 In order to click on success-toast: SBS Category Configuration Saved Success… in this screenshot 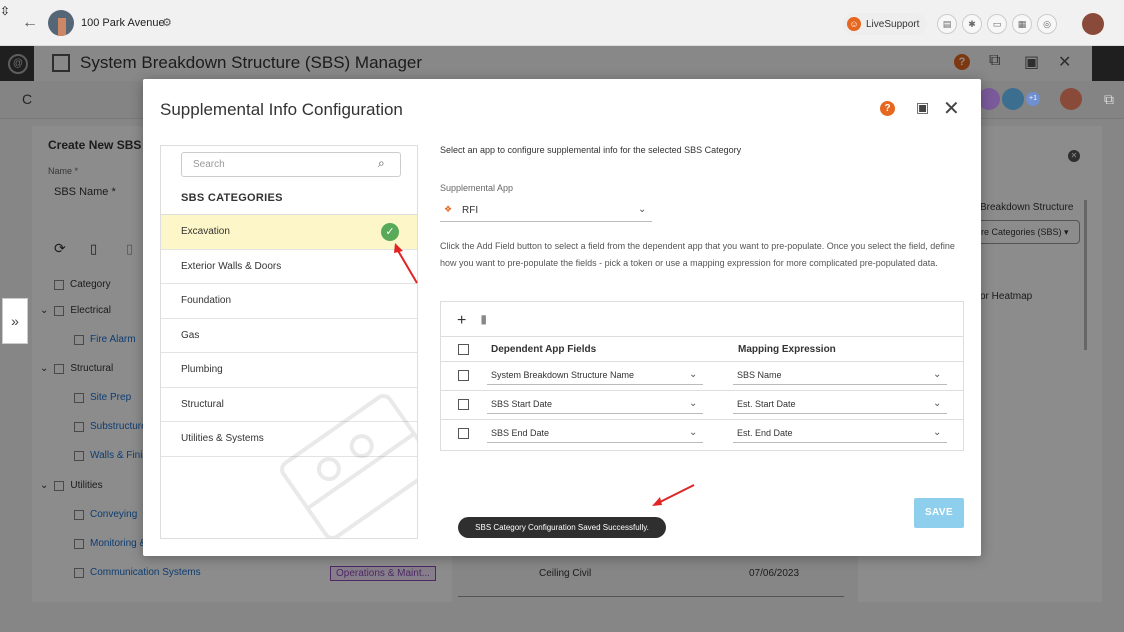, I will do `click(562, 527)`.